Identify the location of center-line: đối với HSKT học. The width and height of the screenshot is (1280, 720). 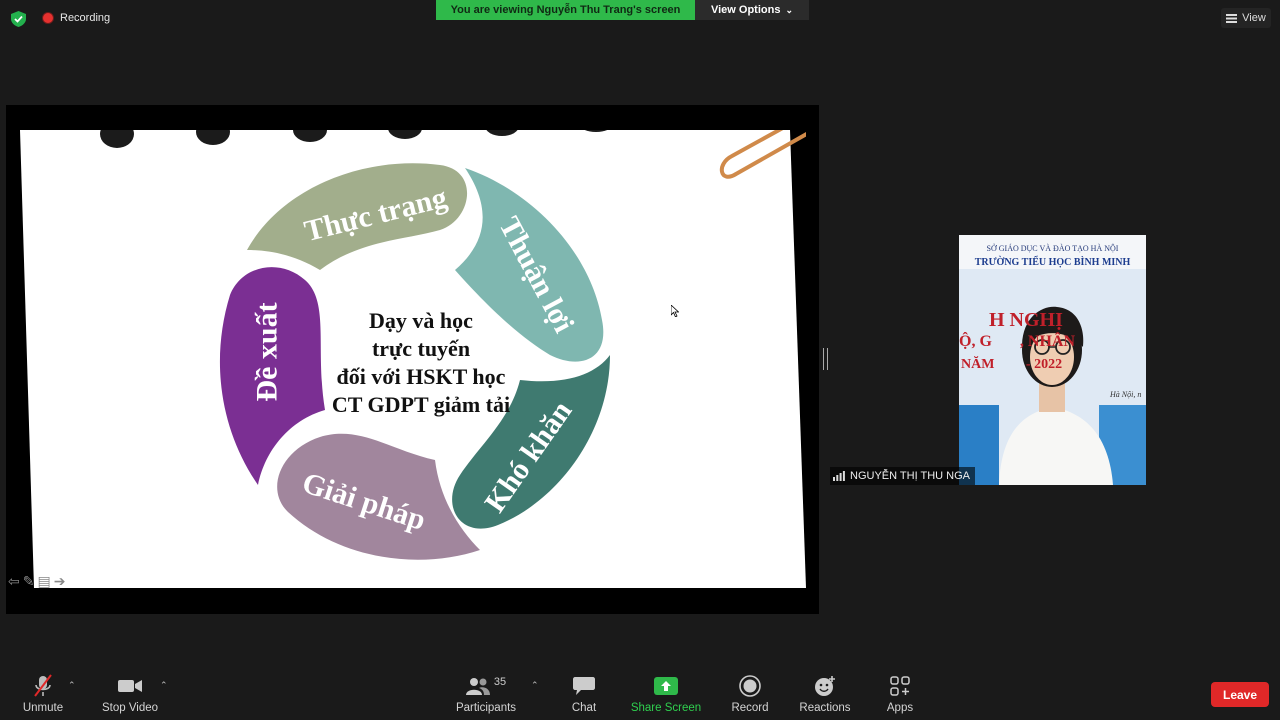
(421, 376).